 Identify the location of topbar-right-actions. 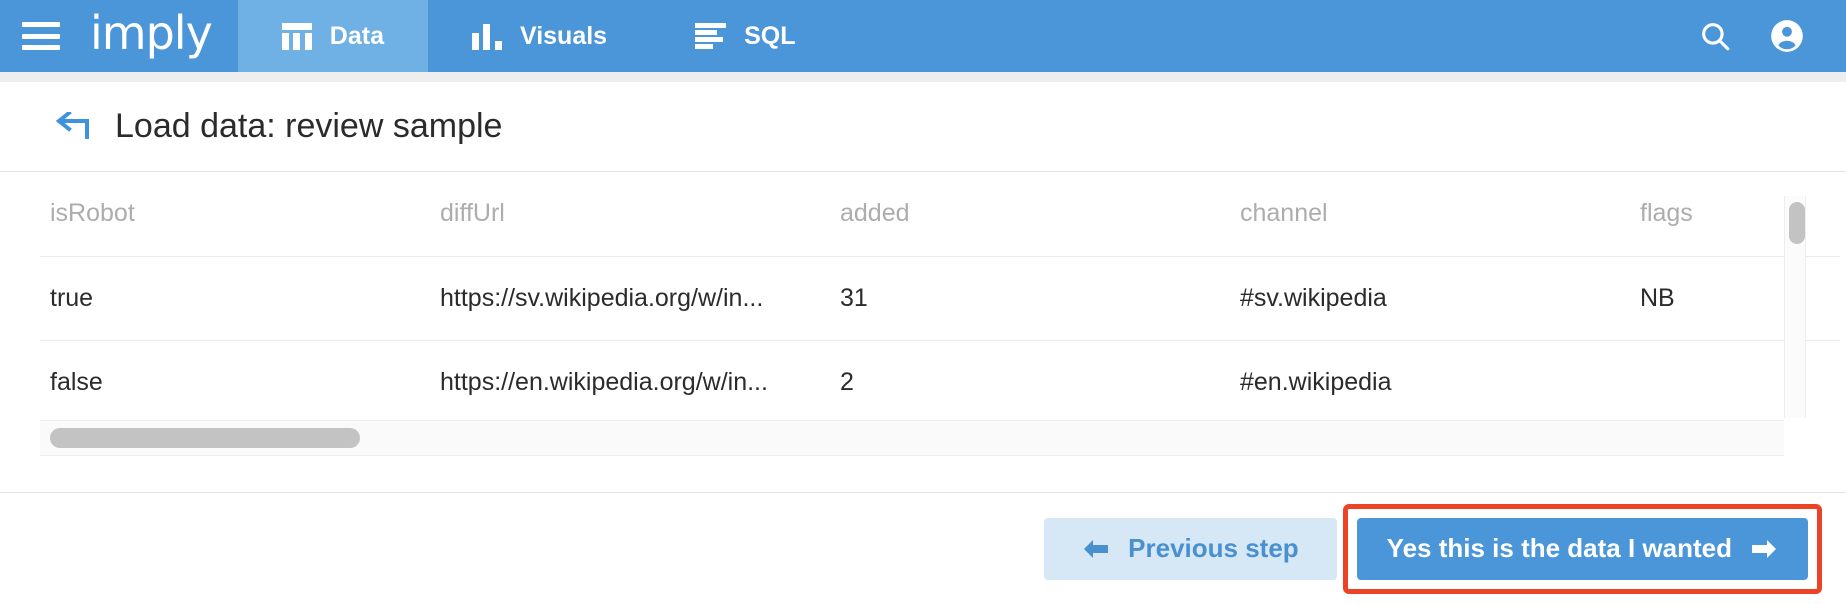
(1772, 36).